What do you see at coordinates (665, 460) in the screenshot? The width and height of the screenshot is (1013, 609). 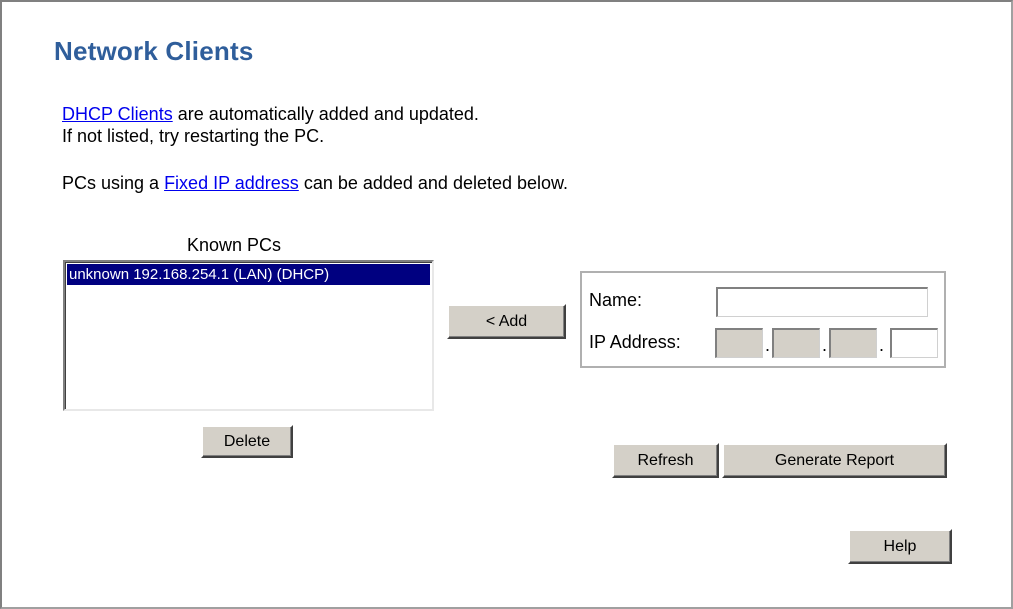 I see `refresh-button: Refresh` at bounding box center [665, 460].